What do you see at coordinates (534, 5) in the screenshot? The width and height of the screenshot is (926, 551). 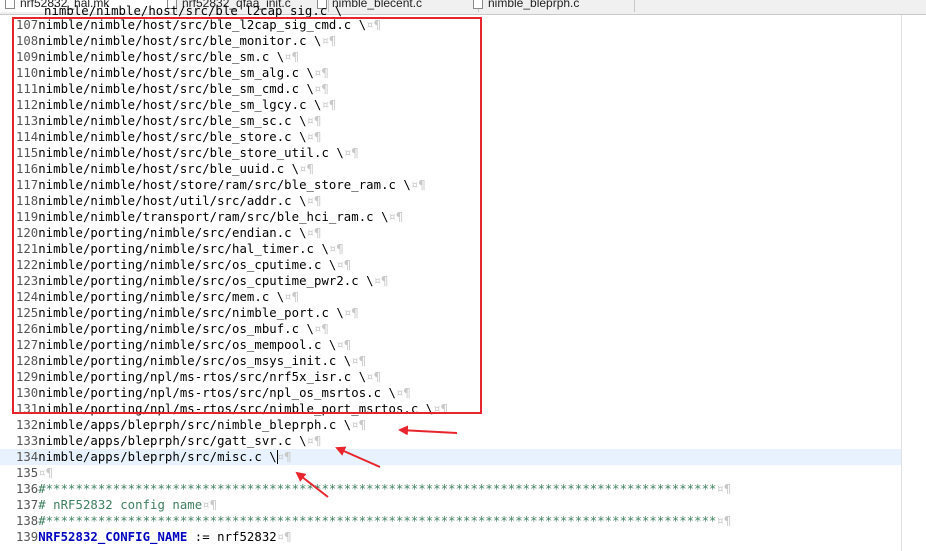 I see `tab-label: nimble_bleprph.c` at bounding box center [534, 5].